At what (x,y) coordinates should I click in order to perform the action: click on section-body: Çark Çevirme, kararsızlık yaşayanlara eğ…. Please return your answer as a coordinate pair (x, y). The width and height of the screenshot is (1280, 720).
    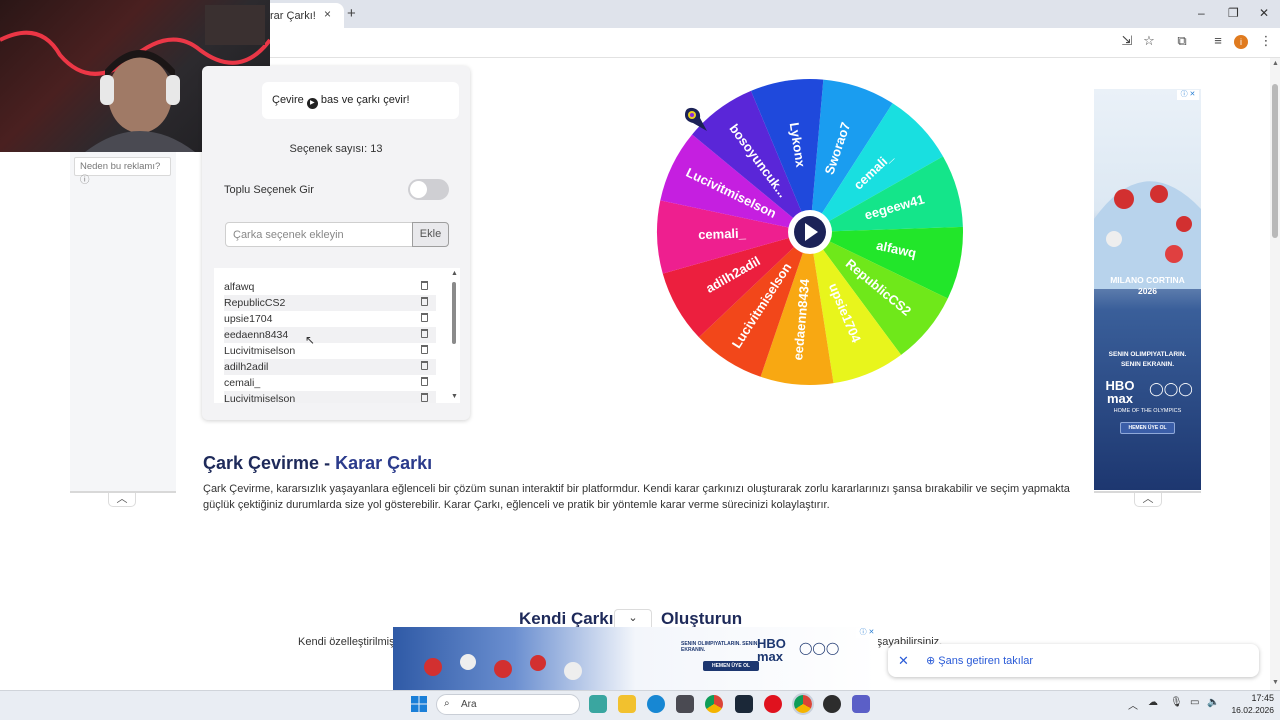
    Looking at the image, I should click on (636, 497).